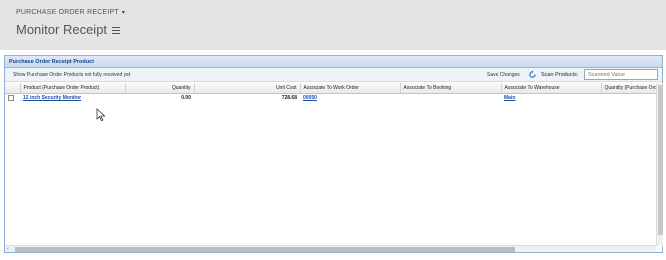 This screenshot has height=260, width=666. Describe the element at coordinates (509, 98) in the screenshot. I see `warehouse-link: Main` at that location.